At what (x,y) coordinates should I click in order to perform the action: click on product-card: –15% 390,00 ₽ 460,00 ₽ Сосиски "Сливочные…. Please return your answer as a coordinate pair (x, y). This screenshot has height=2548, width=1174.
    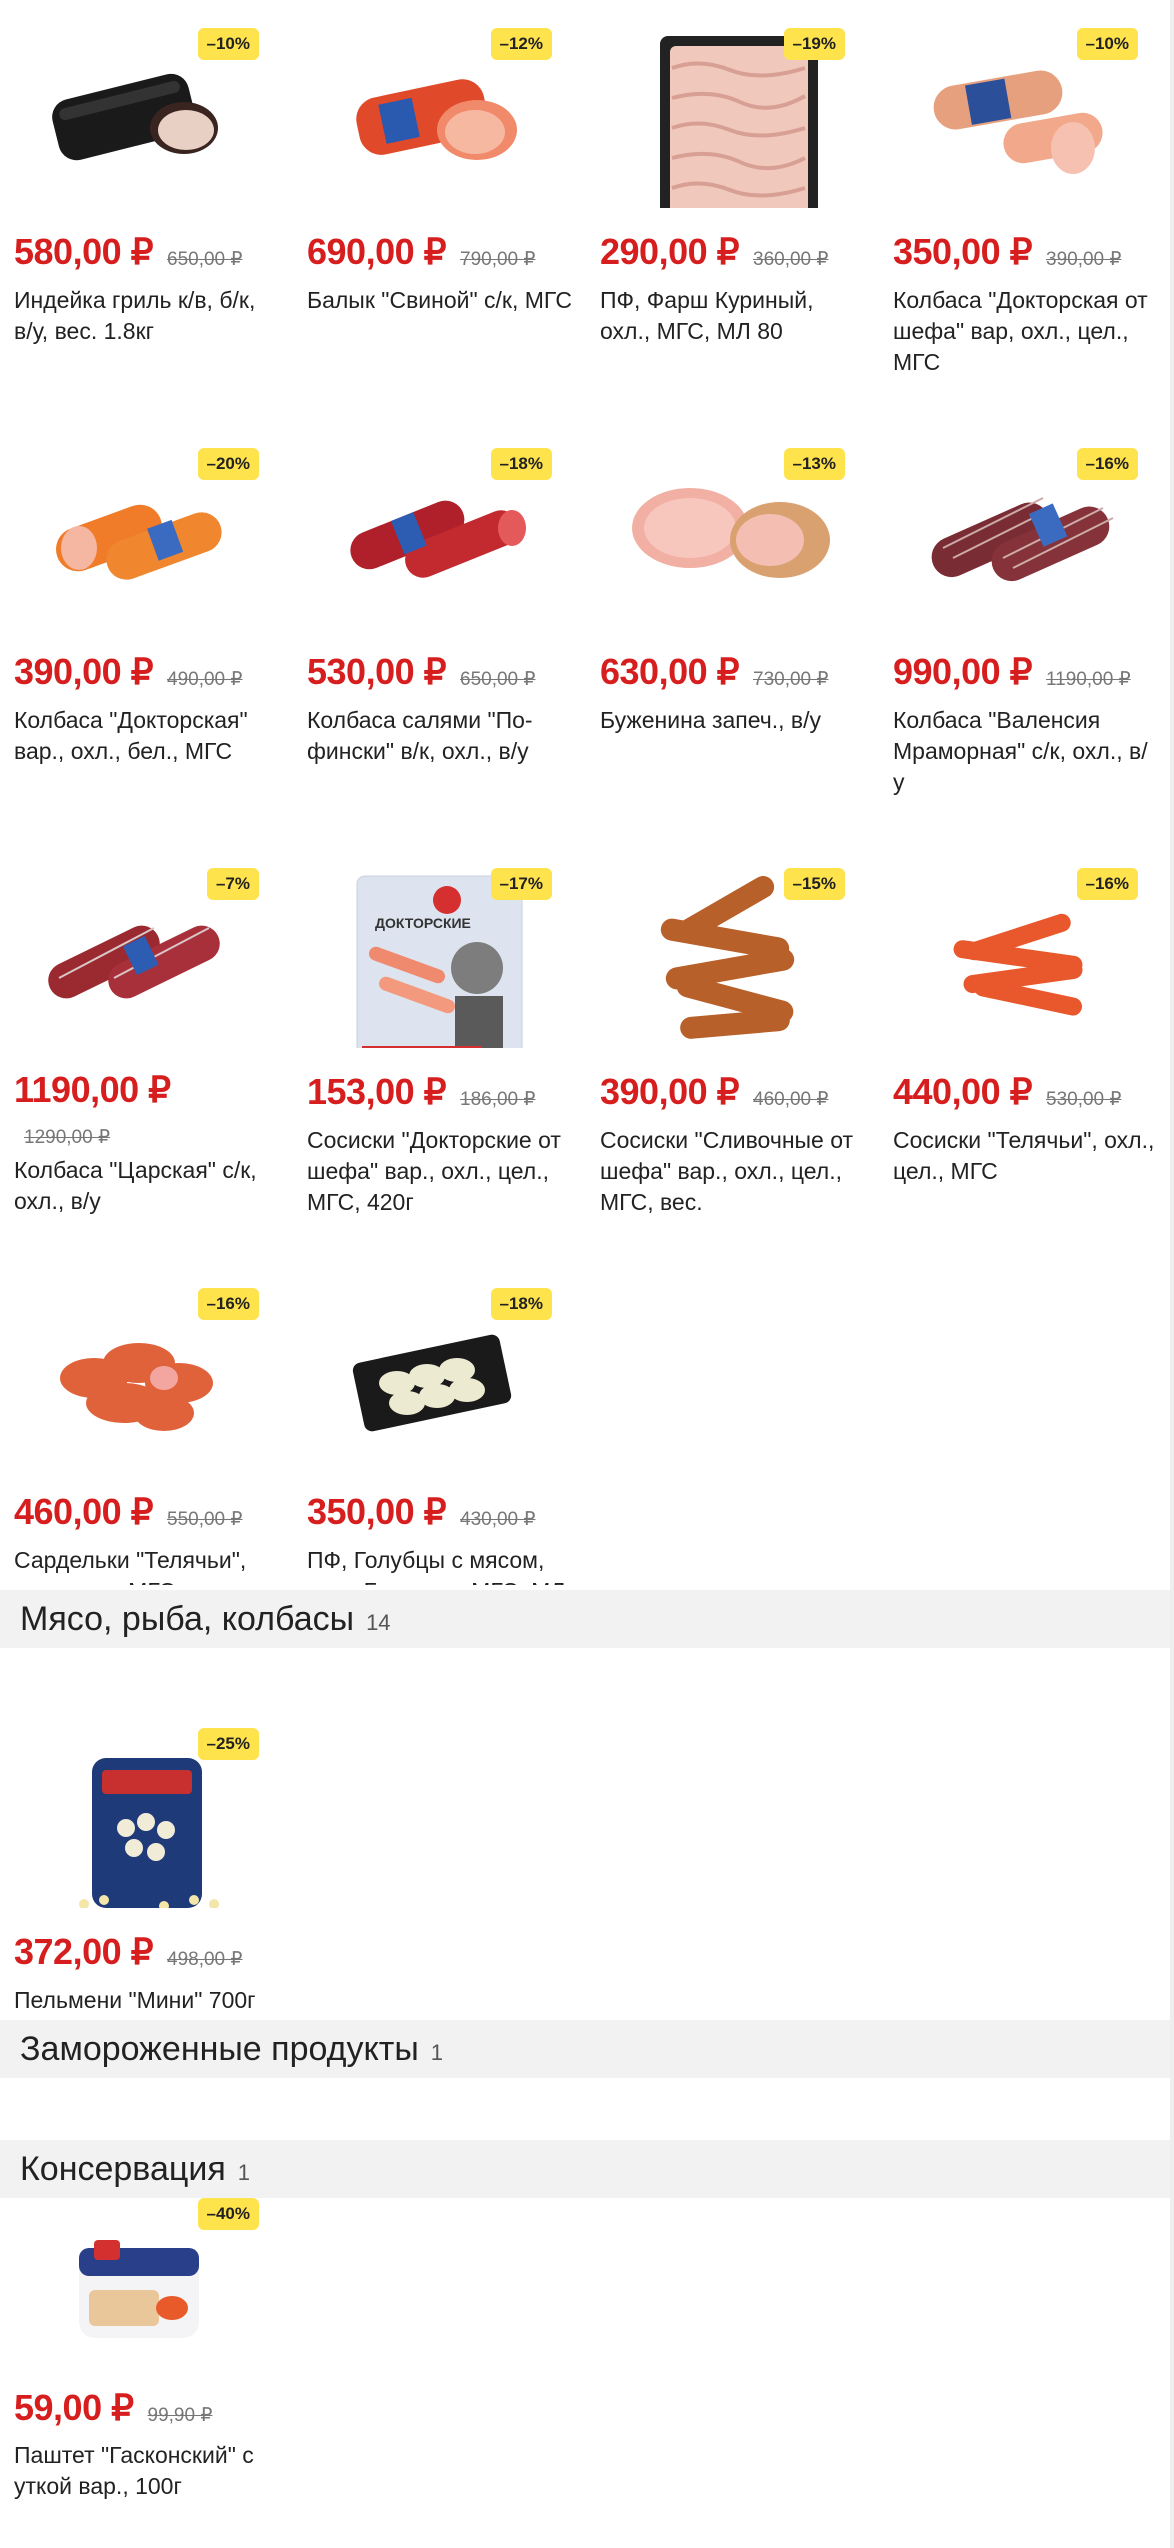
    Looking at the image, I should click on (732, 1045).